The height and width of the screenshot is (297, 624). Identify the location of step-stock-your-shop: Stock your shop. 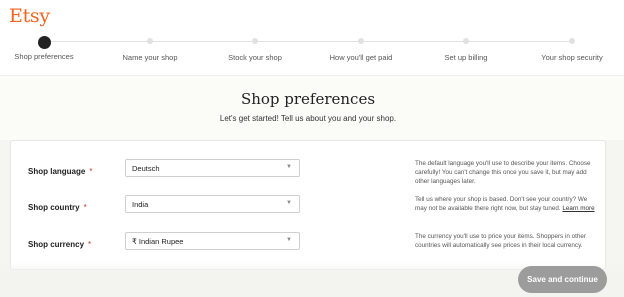
(255, 49).